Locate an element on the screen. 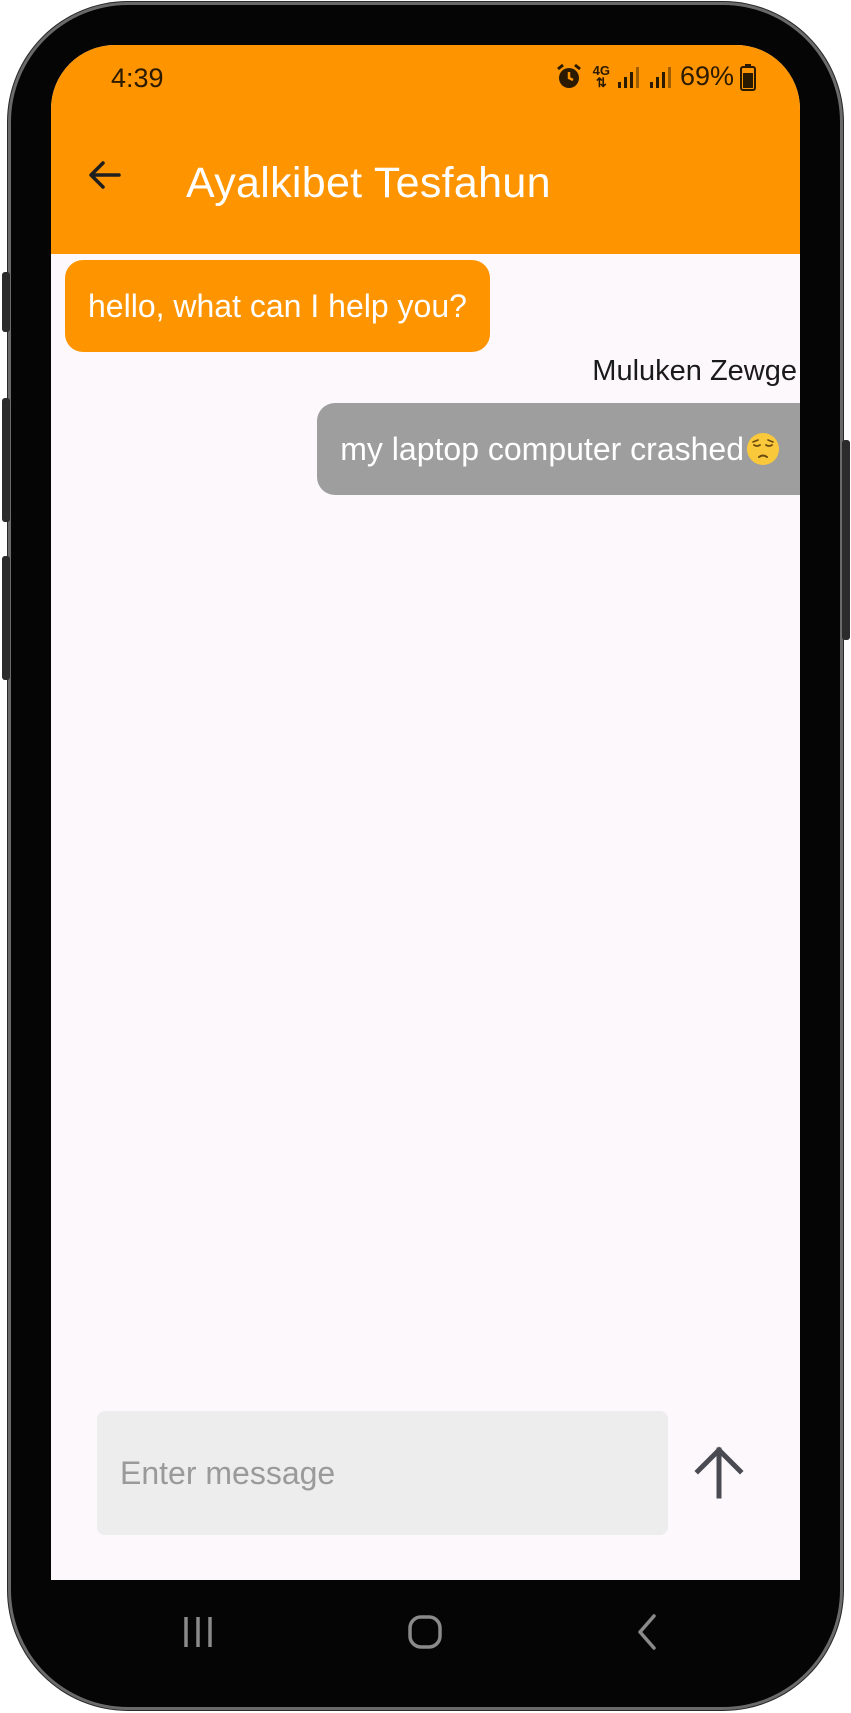  arrow-up-icon is located at coordinates (719, 1472).